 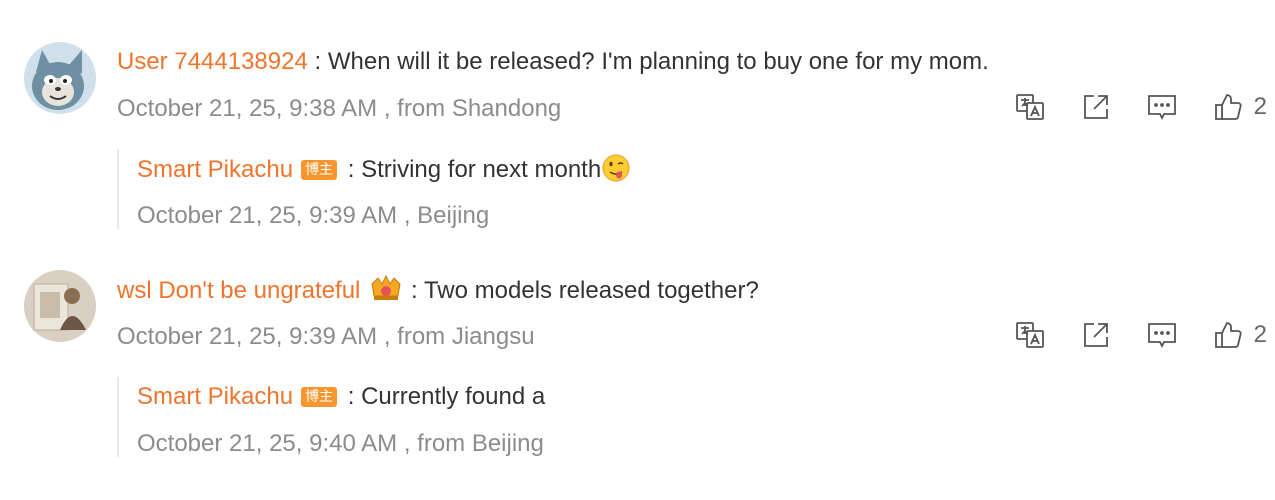 What do you see at coordinates (453, 396) in the screenshot?
I see `reply-text: Currently found a` at bounding box center [453, 396].